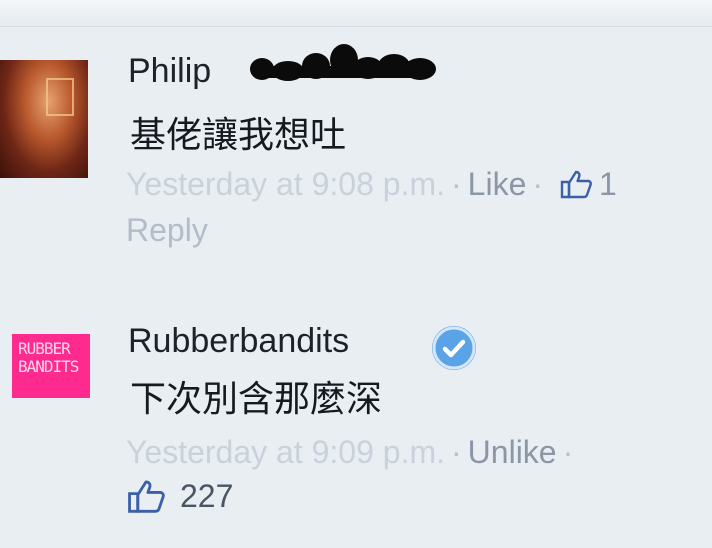  I want to click on comment-author-name: Rubberbandits, so click(238, 341).